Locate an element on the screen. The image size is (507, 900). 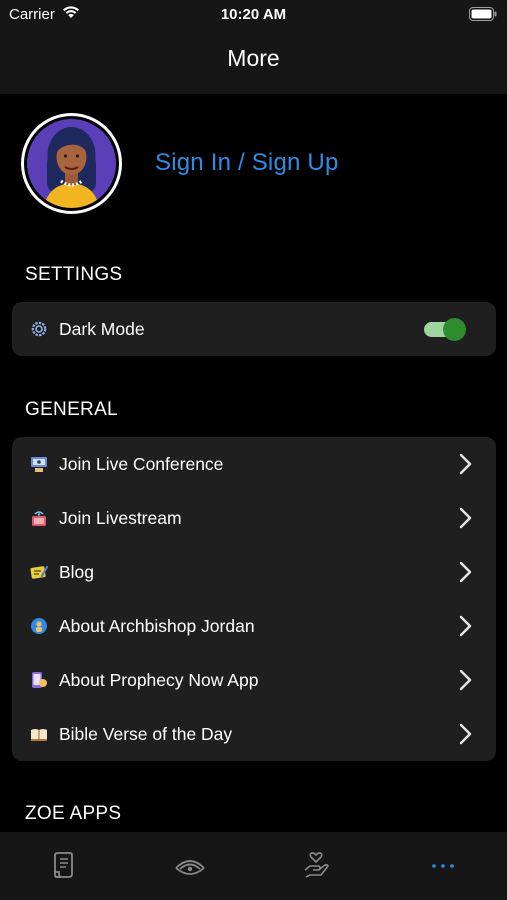
bible-icon is located at coordinates (39, 734).